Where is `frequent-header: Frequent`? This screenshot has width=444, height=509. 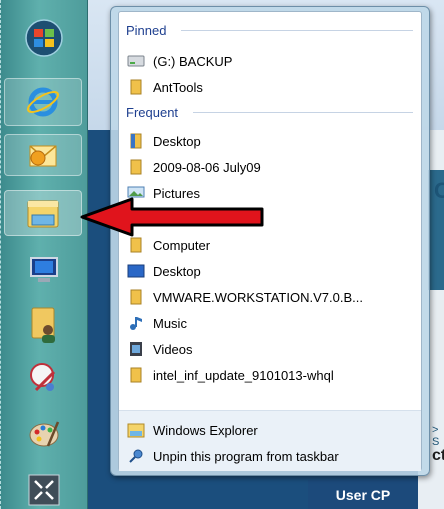
frequent-header: Frequent is located at coordinates (152, 112).